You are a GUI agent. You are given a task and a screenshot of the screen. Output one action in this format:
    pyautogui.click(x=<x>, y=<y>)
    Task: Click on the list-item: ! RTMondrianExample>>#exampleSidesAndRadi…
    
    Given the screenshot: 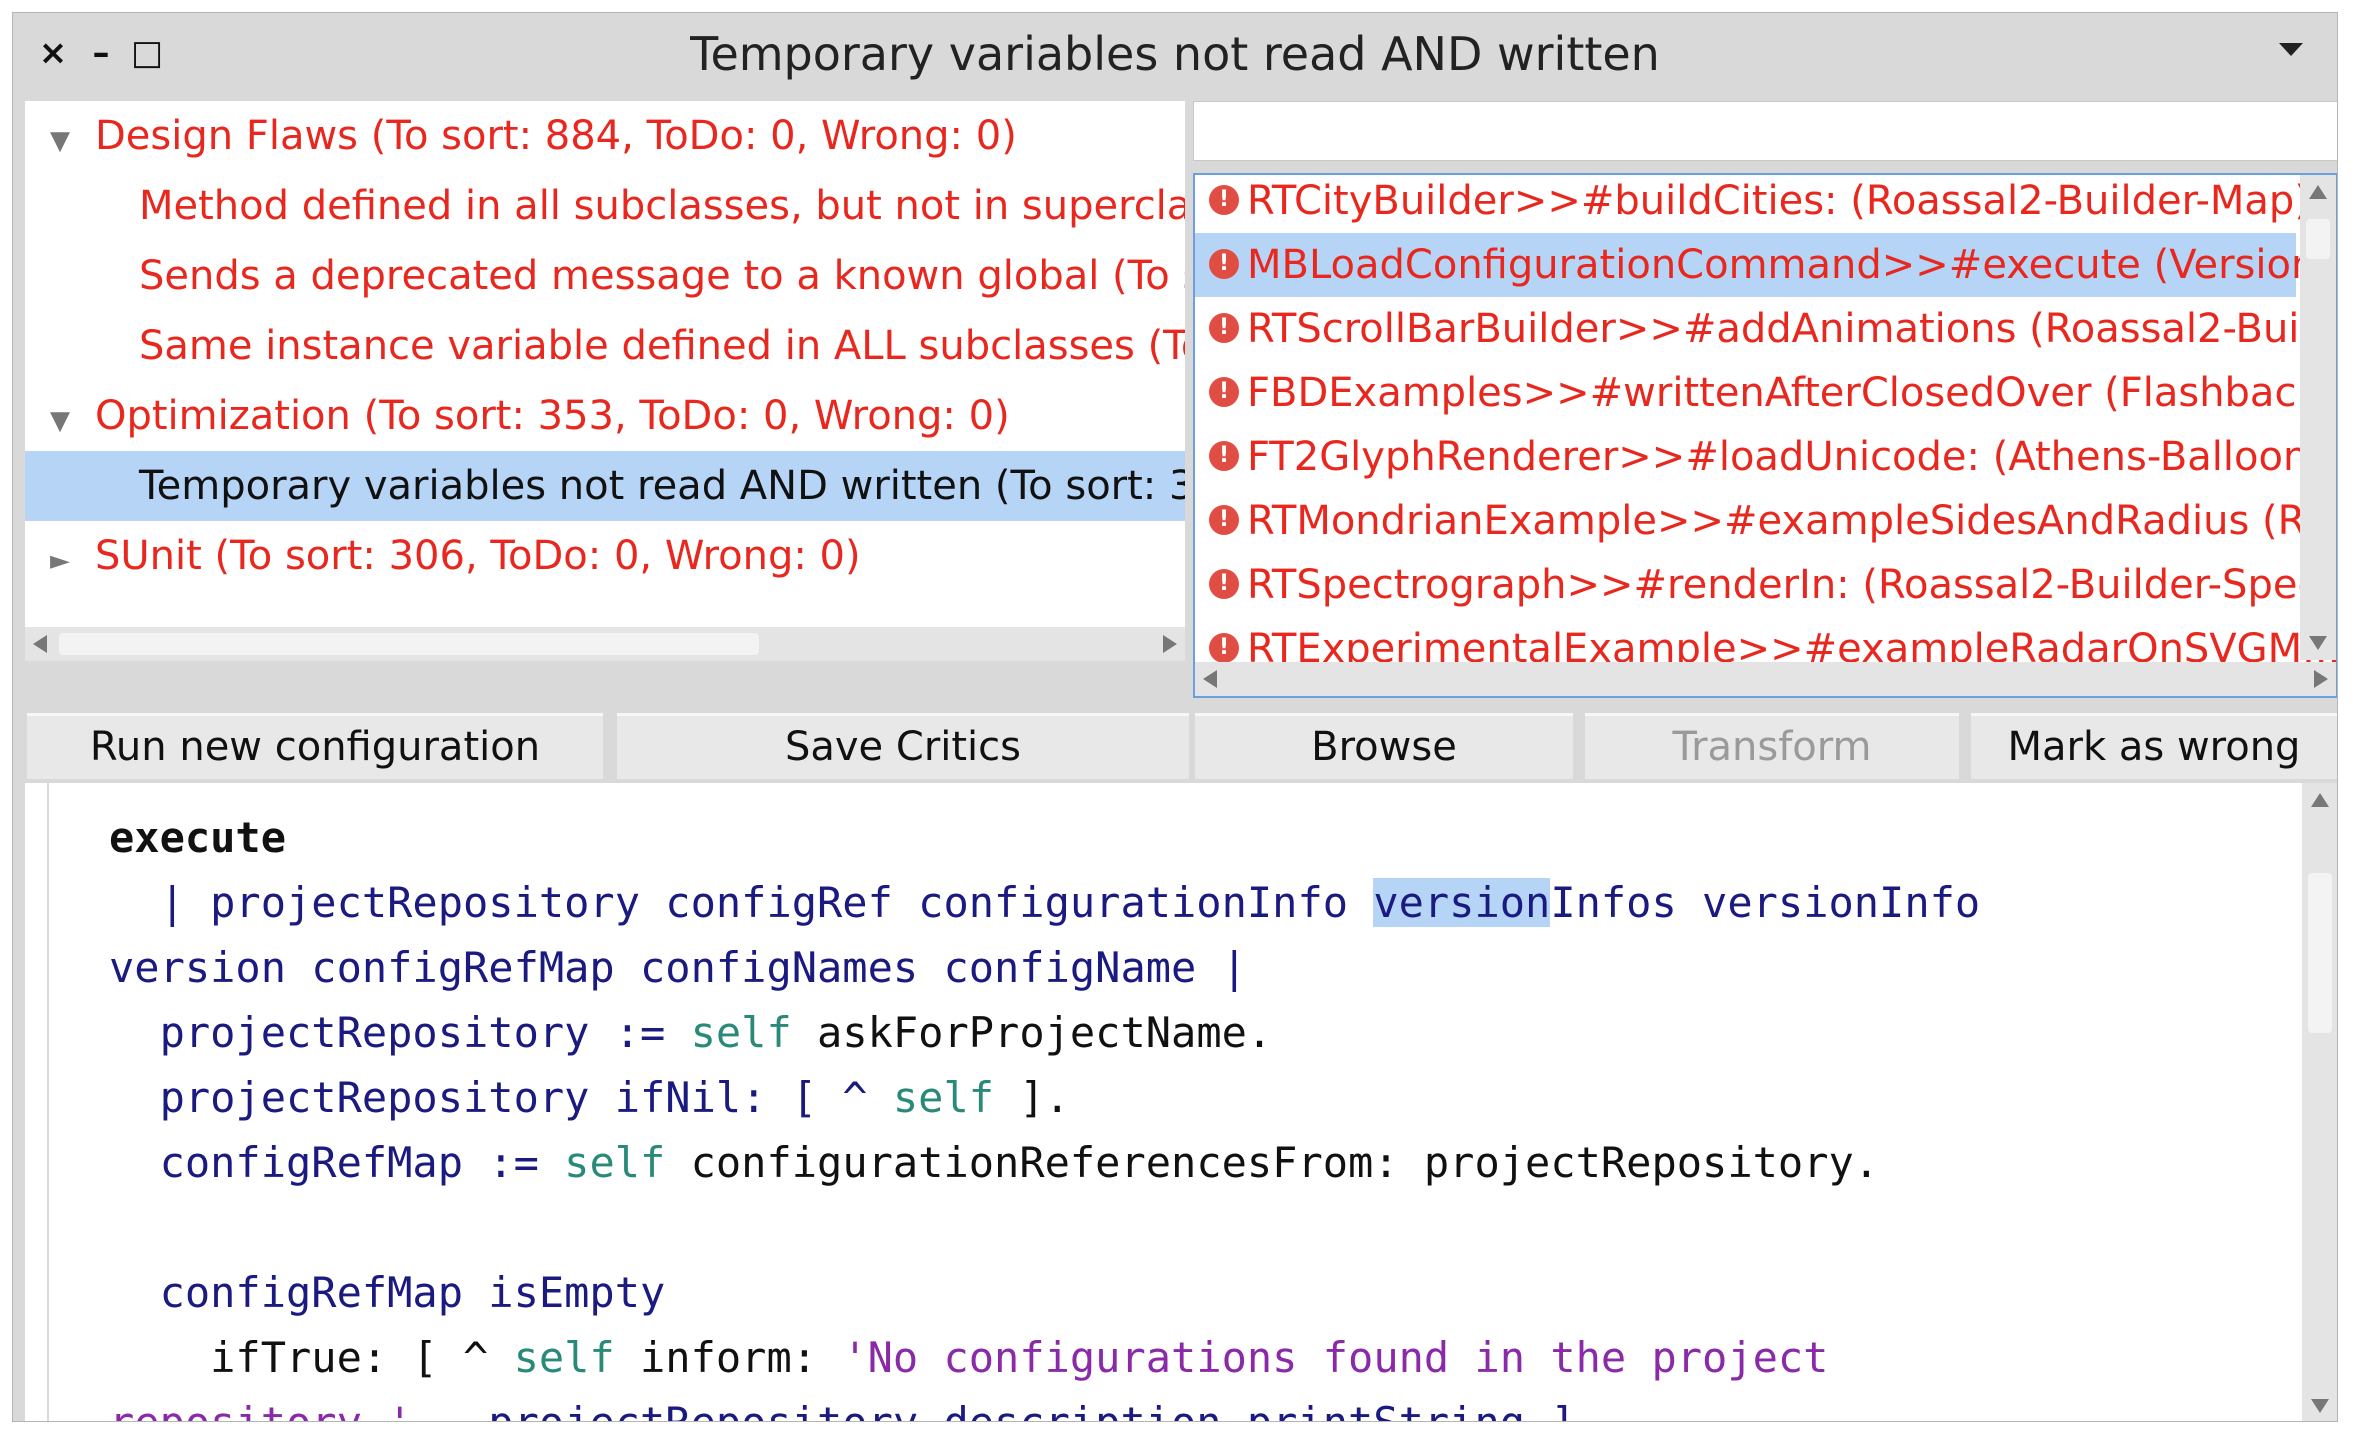 What is the action you would take?
    pyautogui.click(x=1765, y=521)
    